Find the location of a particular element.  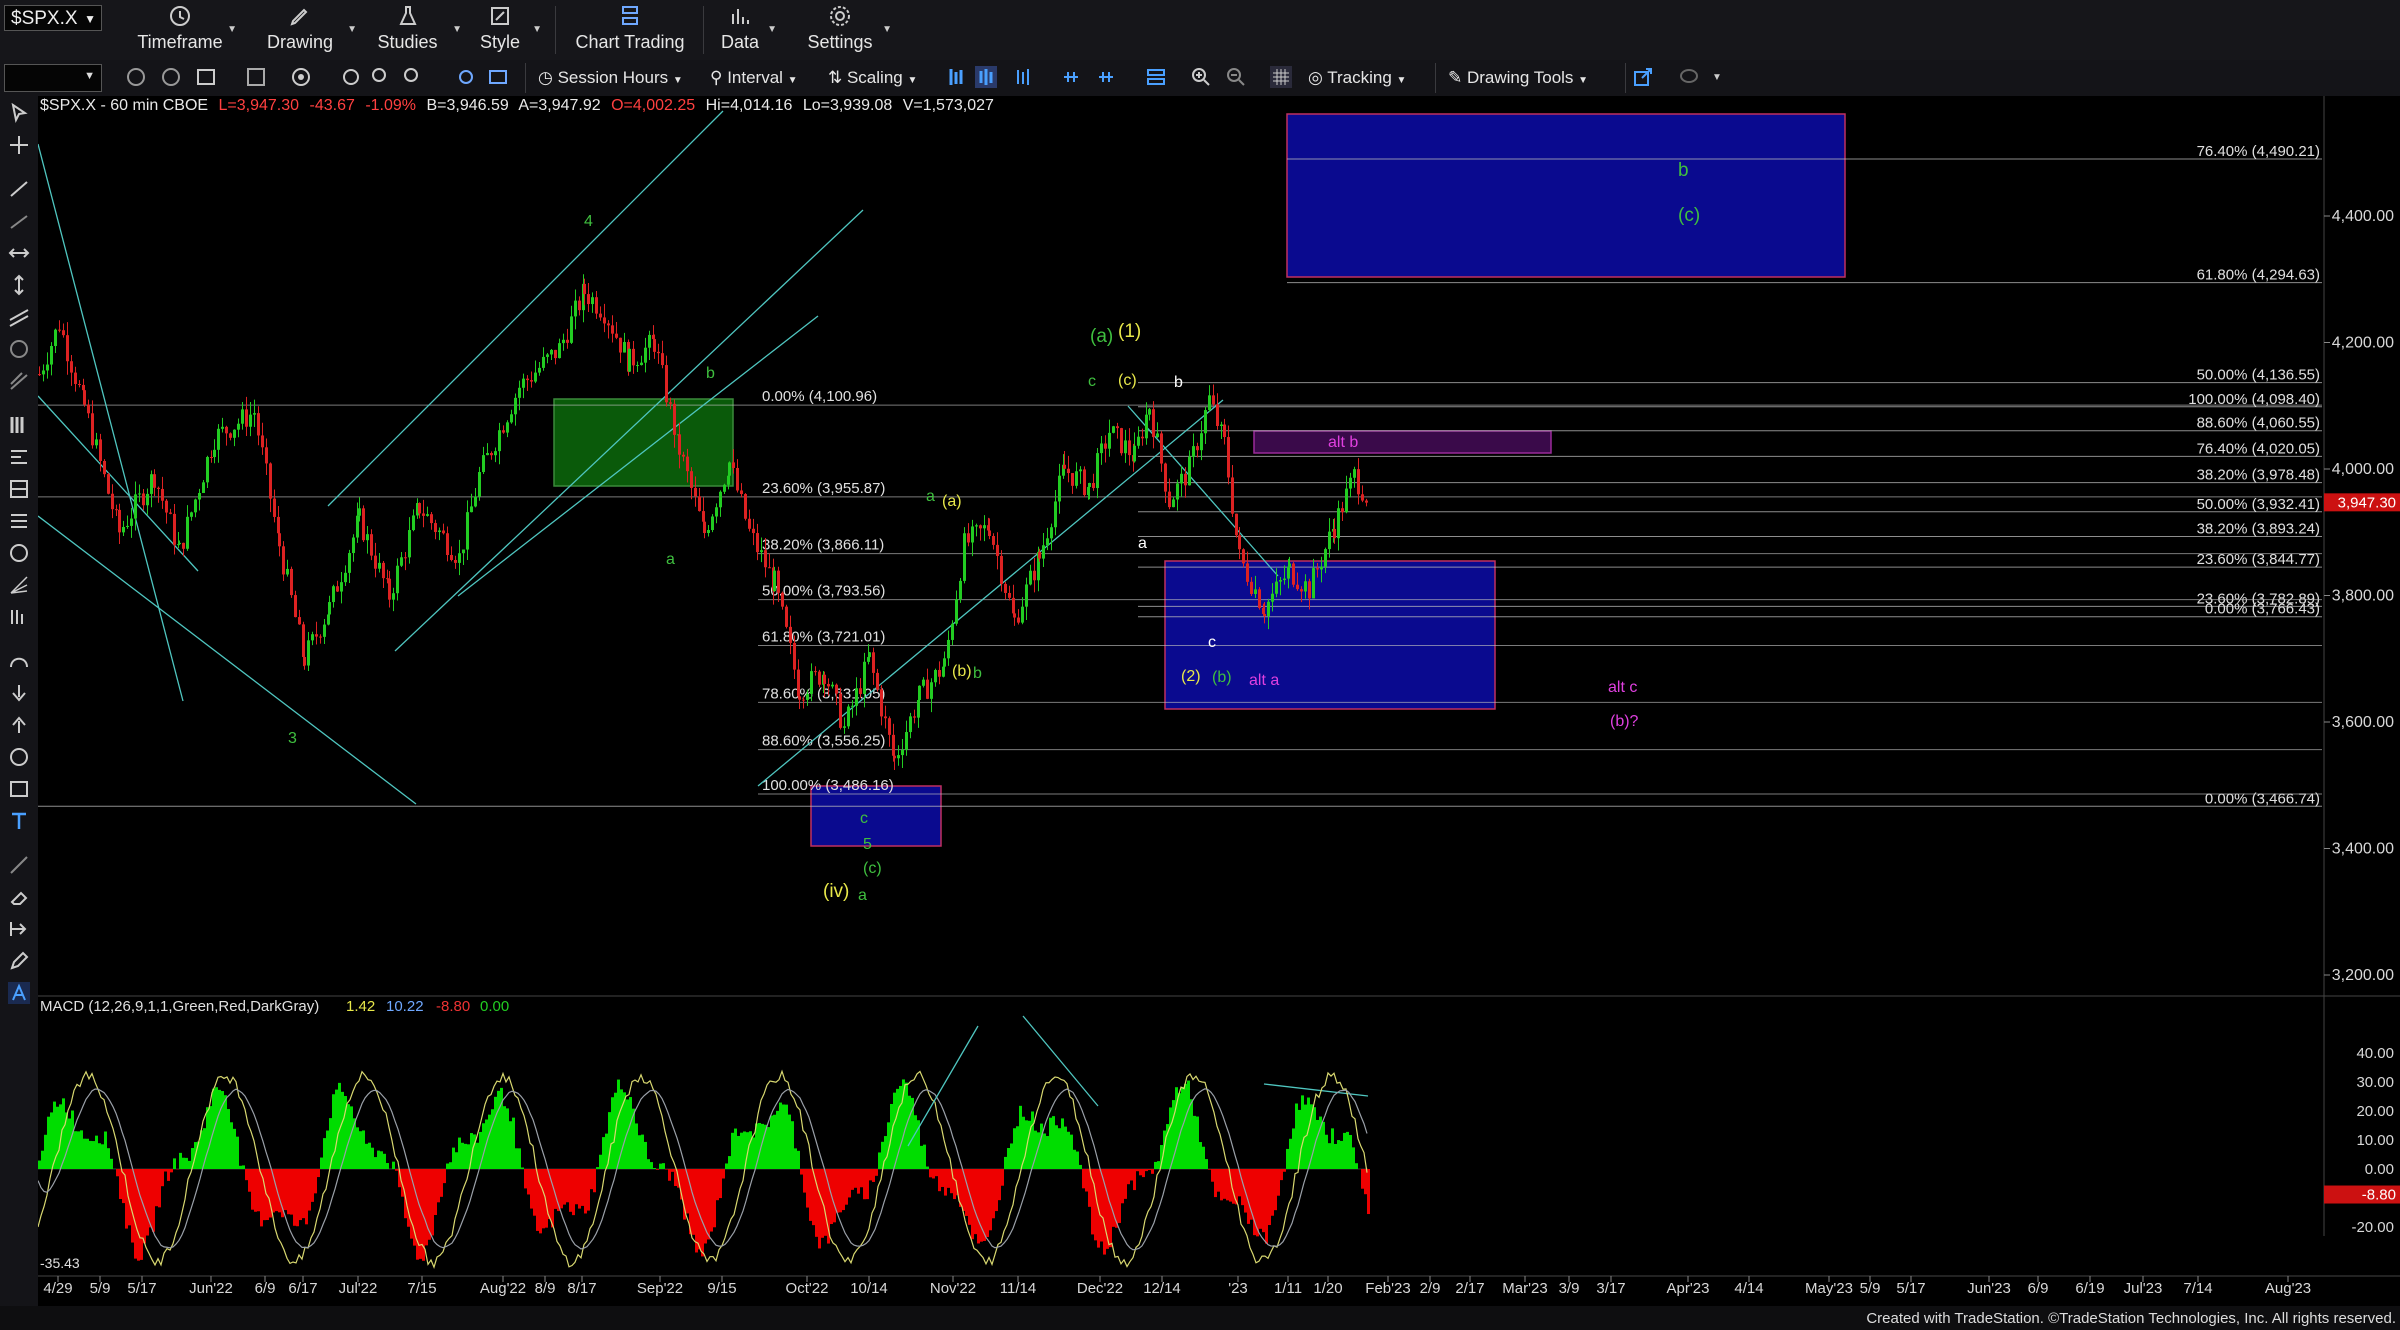

zoom-in-icon is located at coordinates (1201, 77).